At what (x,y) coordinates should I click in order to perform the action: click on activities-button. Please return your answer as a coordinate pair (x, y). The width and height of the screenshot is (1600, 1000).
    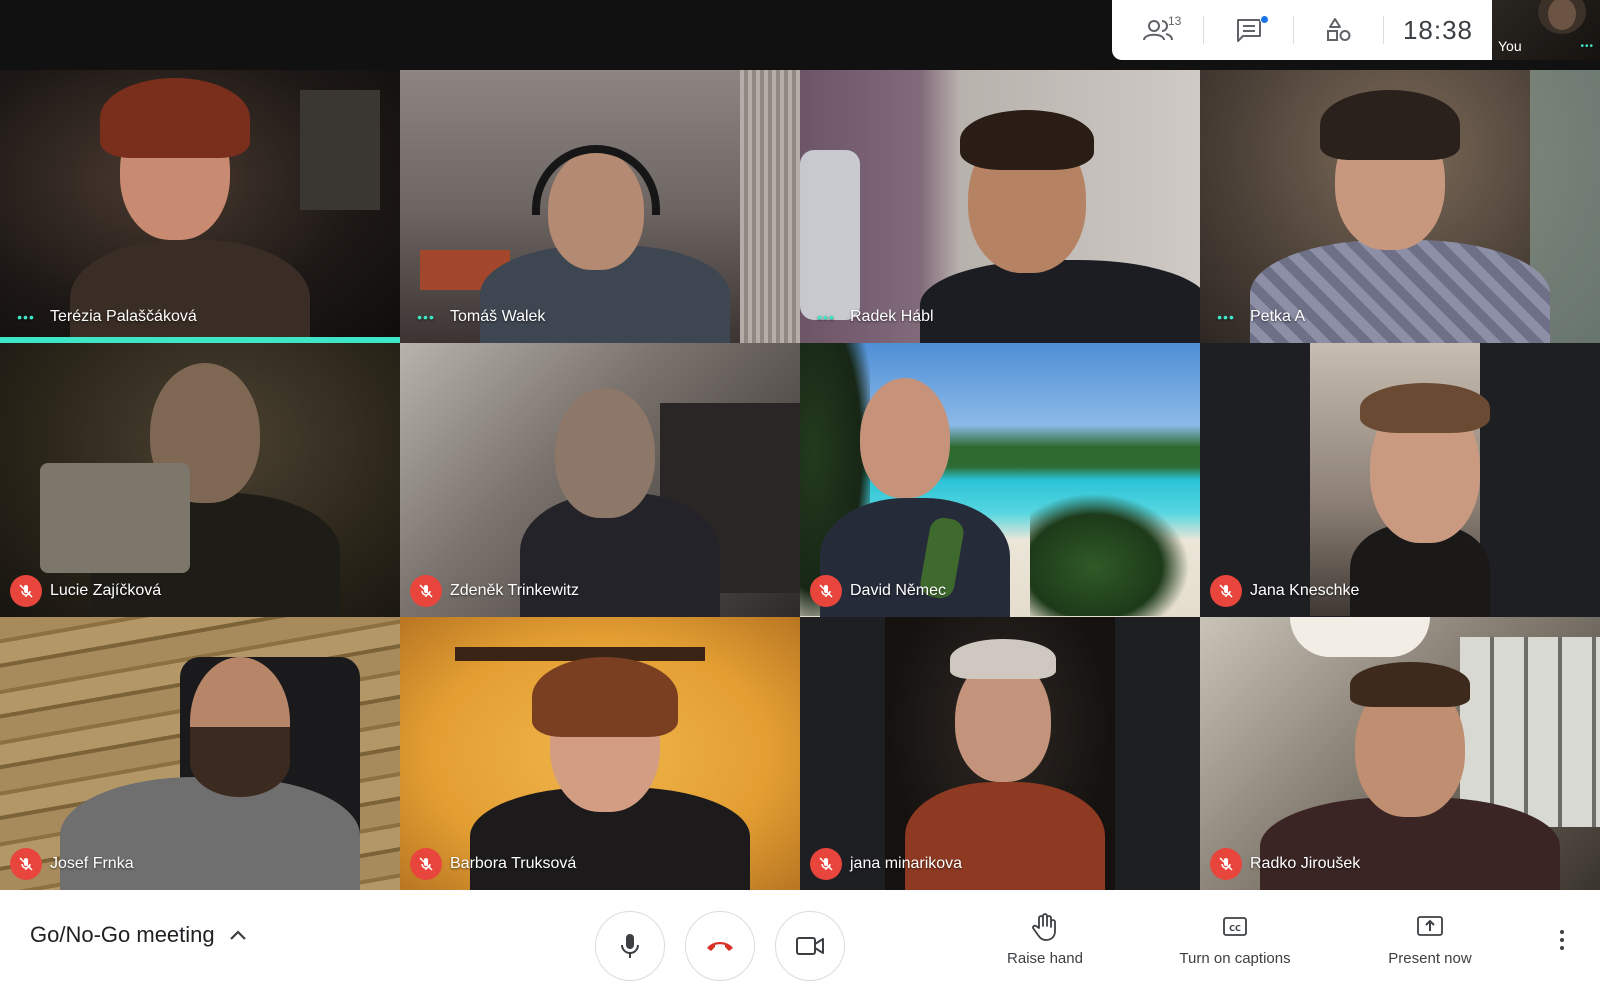
    Looking at the image, I should click on (1339, 30).